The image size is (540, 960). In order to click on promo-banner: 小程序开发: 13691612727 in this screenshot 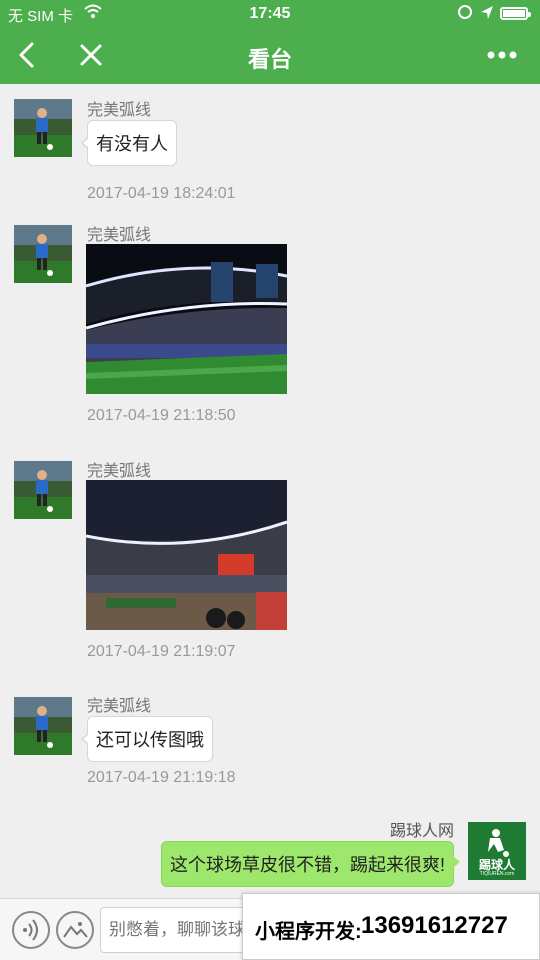, I will do `click(391, 926)`.